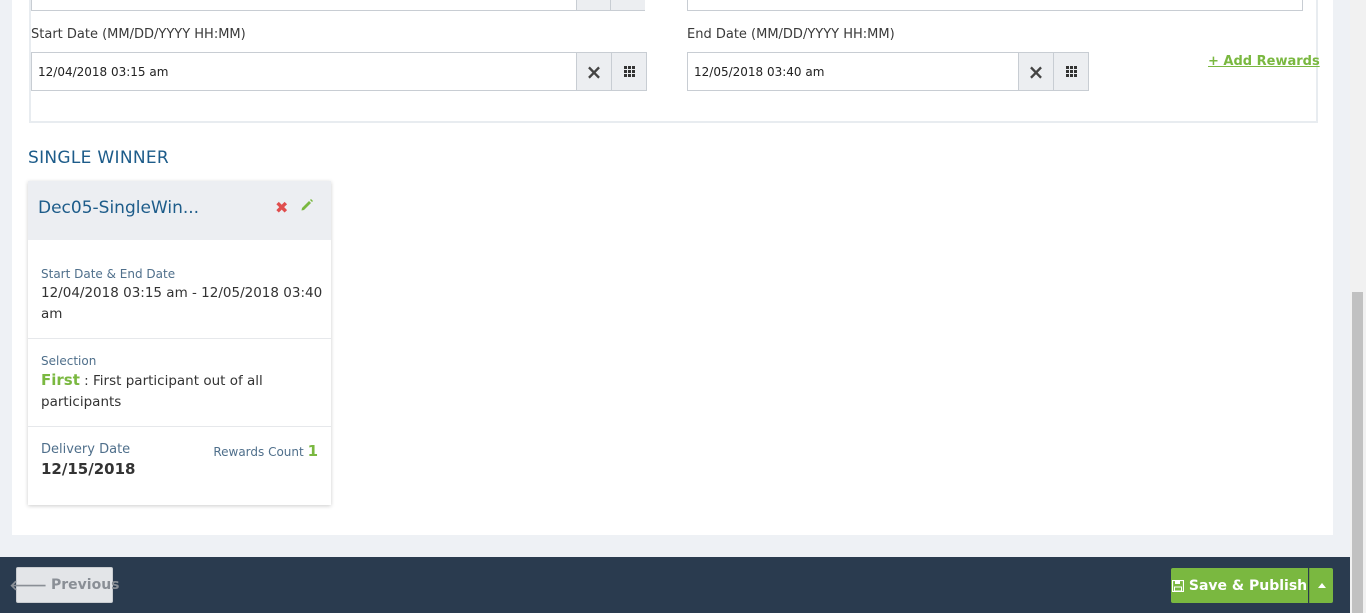 The width and height of the screenshot is (1366, 613). I want to click on end-date-field: ×, so click(888, 71).